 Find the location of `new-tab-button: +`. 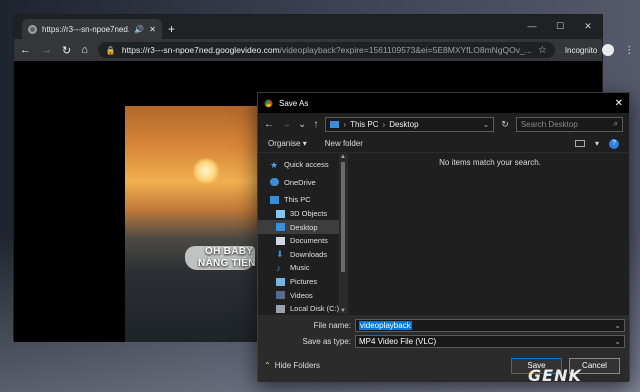

new-tab-button: + is located at coordinates (171, 29).